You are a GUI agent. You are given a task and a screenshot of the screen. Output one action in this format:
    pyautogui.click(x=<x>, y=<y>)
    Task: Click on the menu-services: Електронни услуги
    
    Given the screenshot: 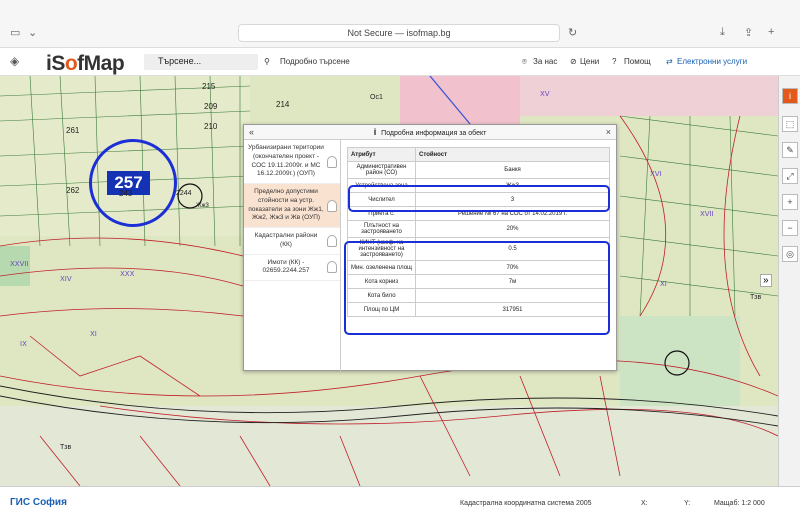 What is the action you would take?
    pyautogui.click(x=712, y=61)
    